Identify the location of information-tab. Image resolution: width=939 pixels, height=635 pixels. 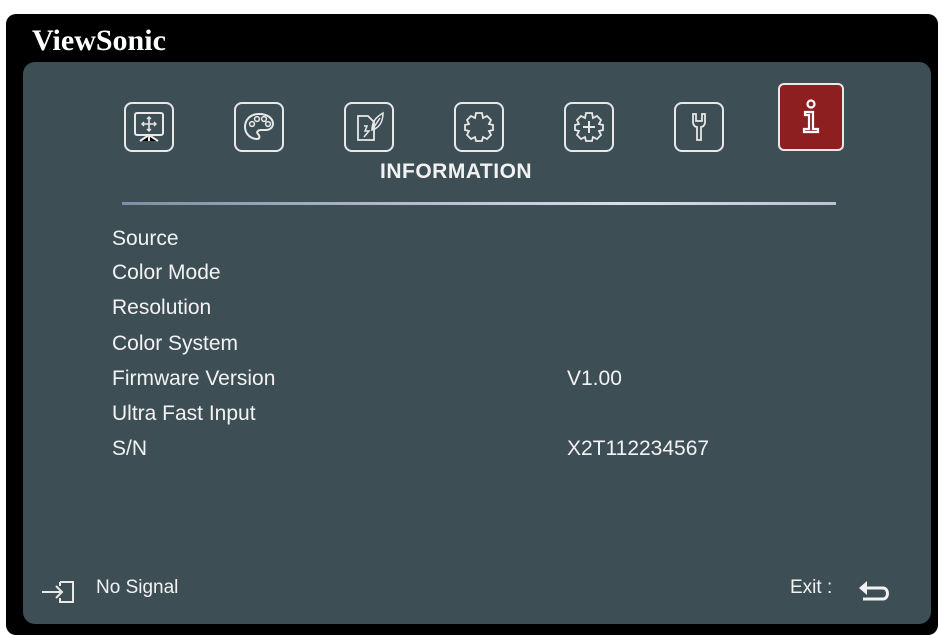
(811, 117).